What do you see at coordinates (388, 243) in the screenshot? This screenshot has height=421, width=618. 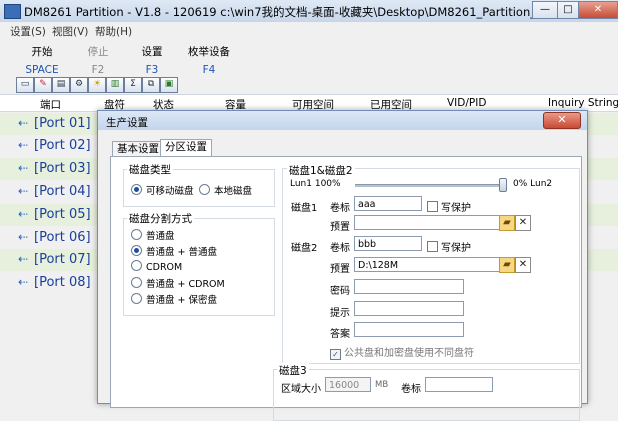 I see `disk2-volume-input: bbb` at bounding box center [388, 243].